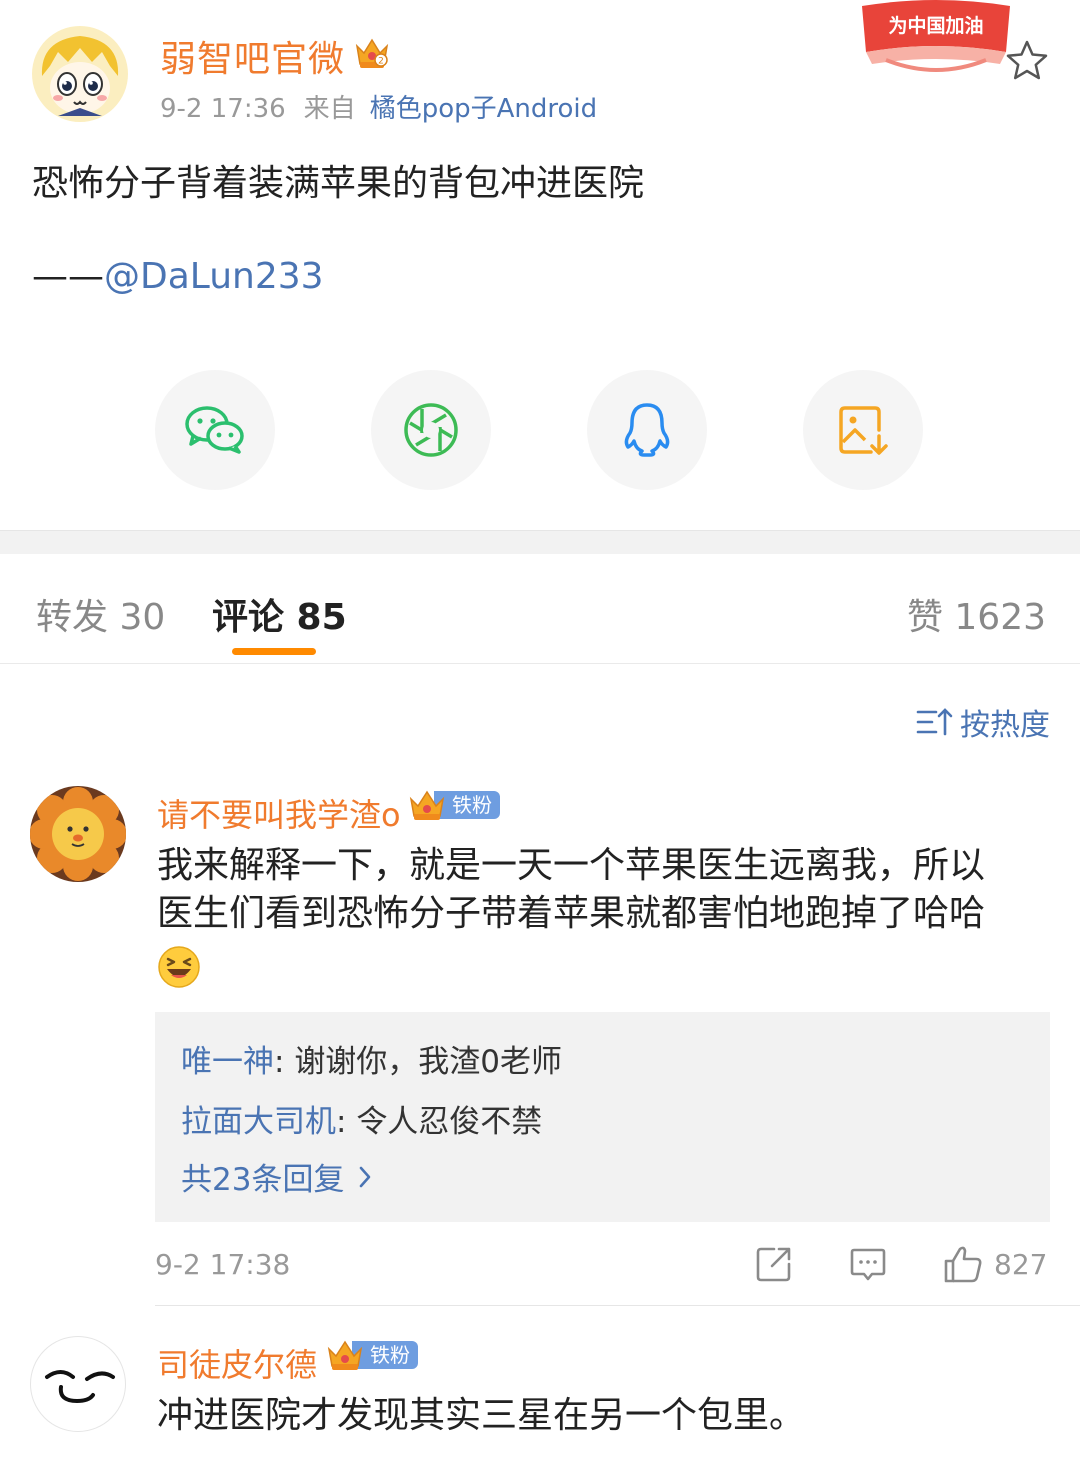 This screenshot has height=1458, width=1080. I want to click on save-image-button, so click(863, 430).